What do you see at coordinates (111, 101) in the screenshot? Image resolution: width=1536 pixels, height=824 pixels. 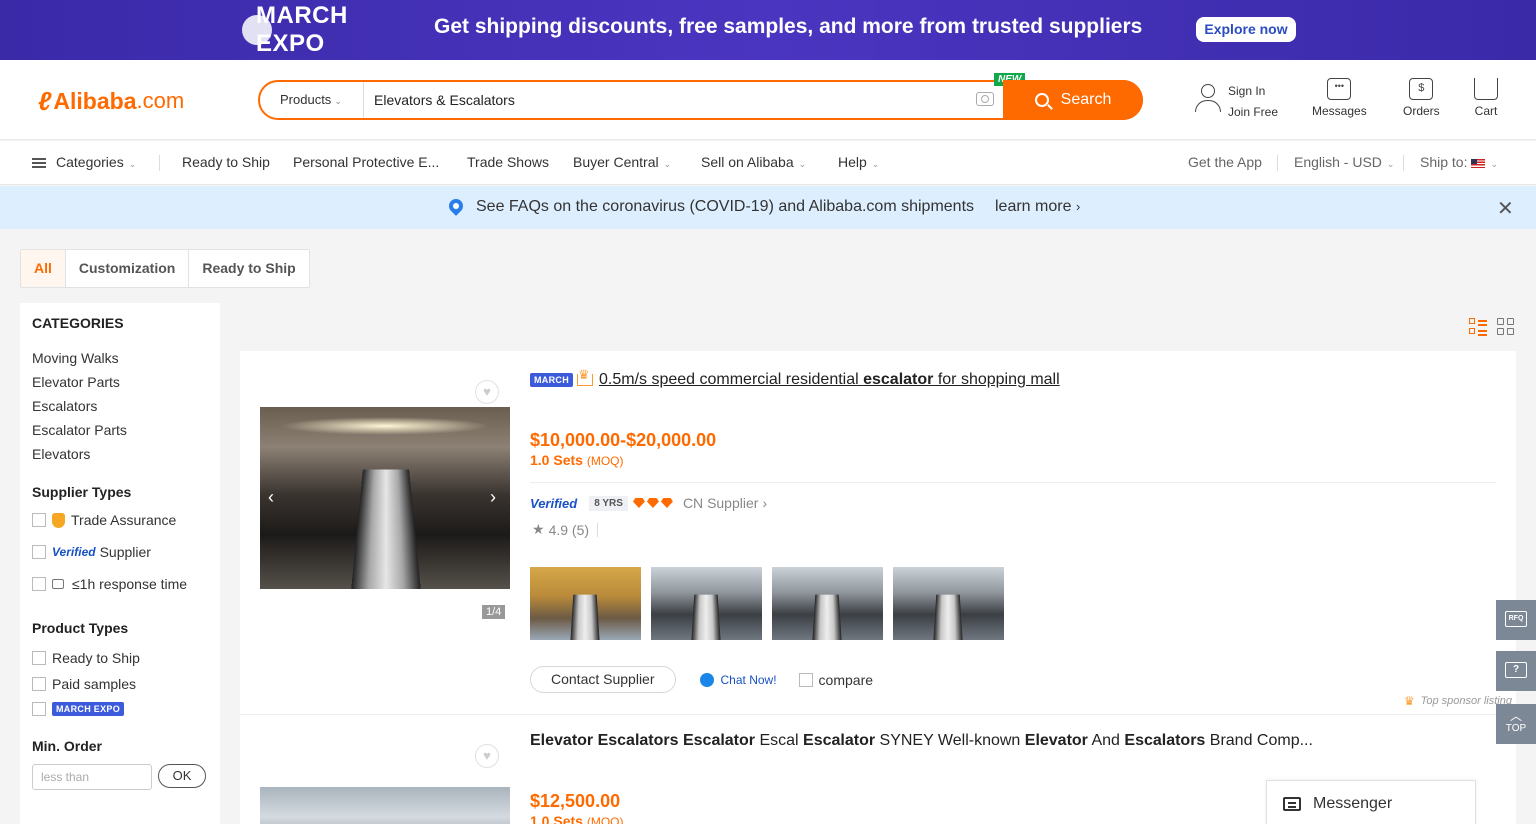 I see `alibaba-logo: ℓ Alibaba .com` at bounding box center [111, 101].